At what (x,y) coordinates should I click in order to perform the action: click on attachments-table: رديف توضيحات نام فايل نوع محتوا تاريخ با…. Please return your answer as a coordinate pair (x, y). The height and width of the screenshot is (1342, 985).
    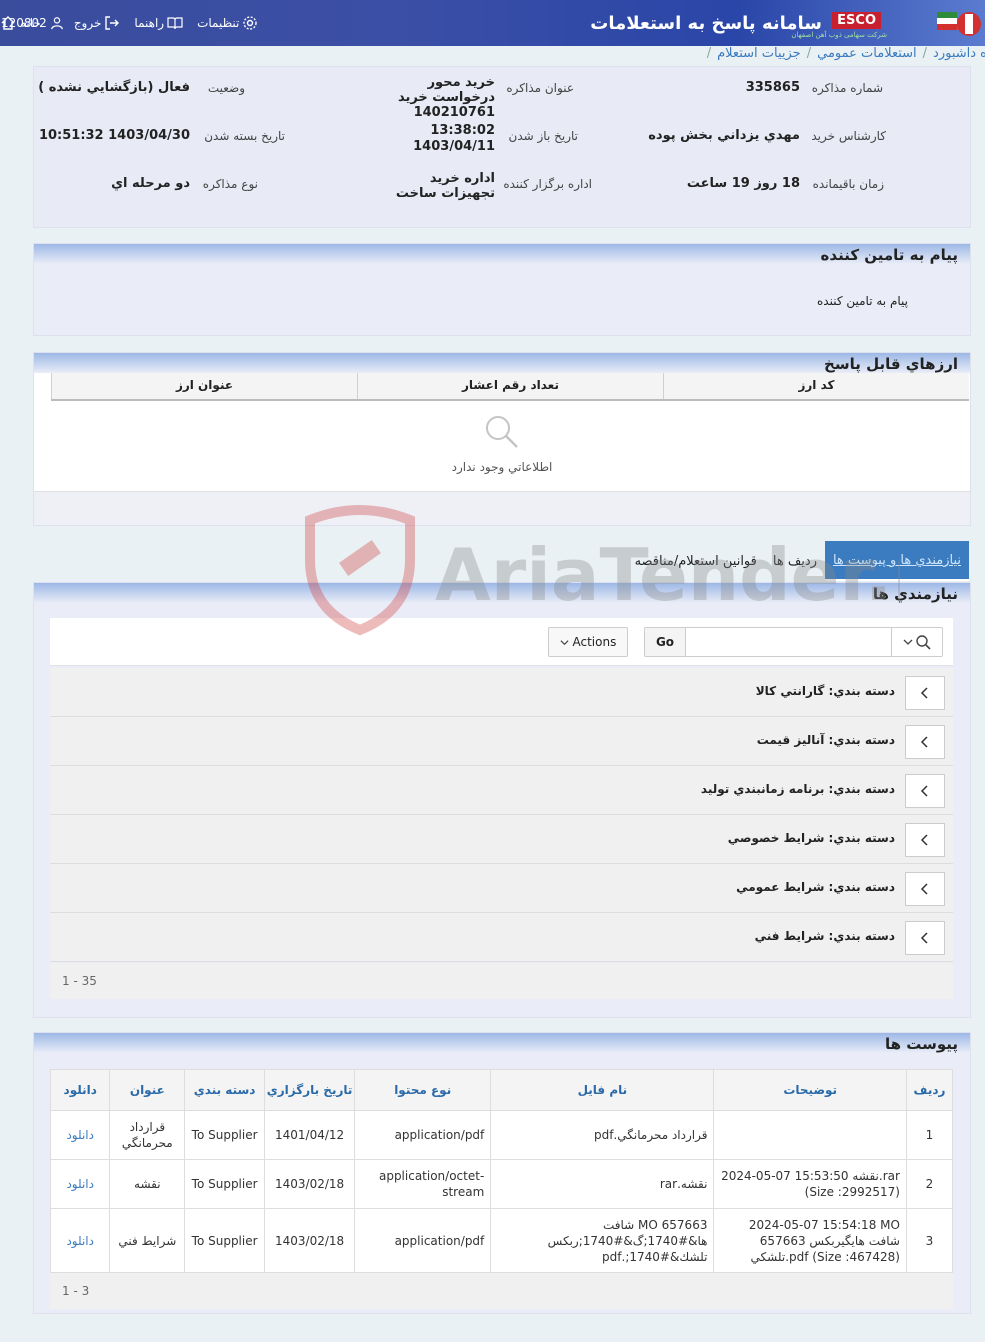
    Looking at the image, I should click on (501, 1171).